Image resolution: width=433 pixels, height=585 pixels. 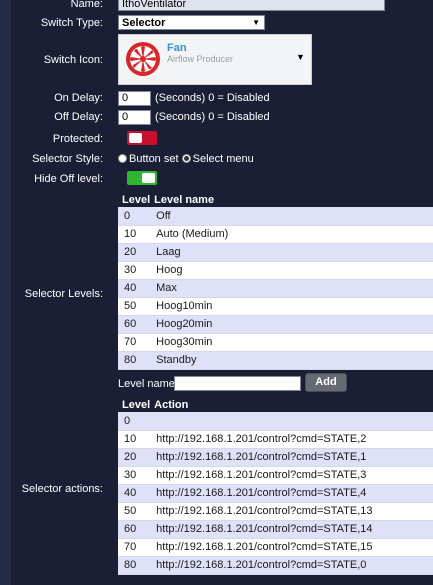 I want to click on table-row: 70 Hoog30min, so click(x=275, y=342).